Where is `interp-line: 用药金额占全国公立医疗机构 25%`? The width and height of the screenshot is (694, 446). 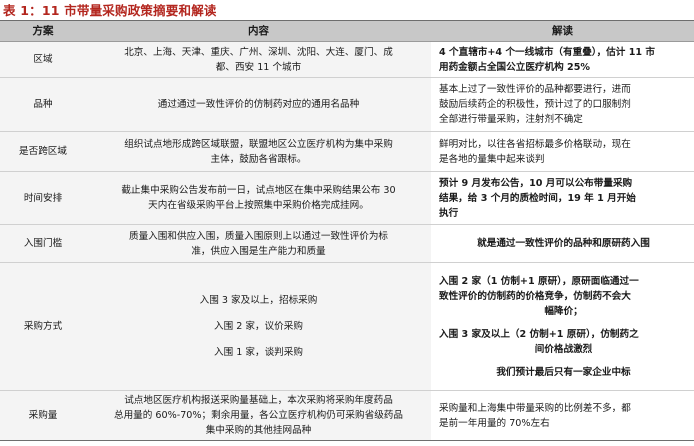
interp-line: 用药金额占全国公立医疗机构 25% is located at coordinates (515, 67).